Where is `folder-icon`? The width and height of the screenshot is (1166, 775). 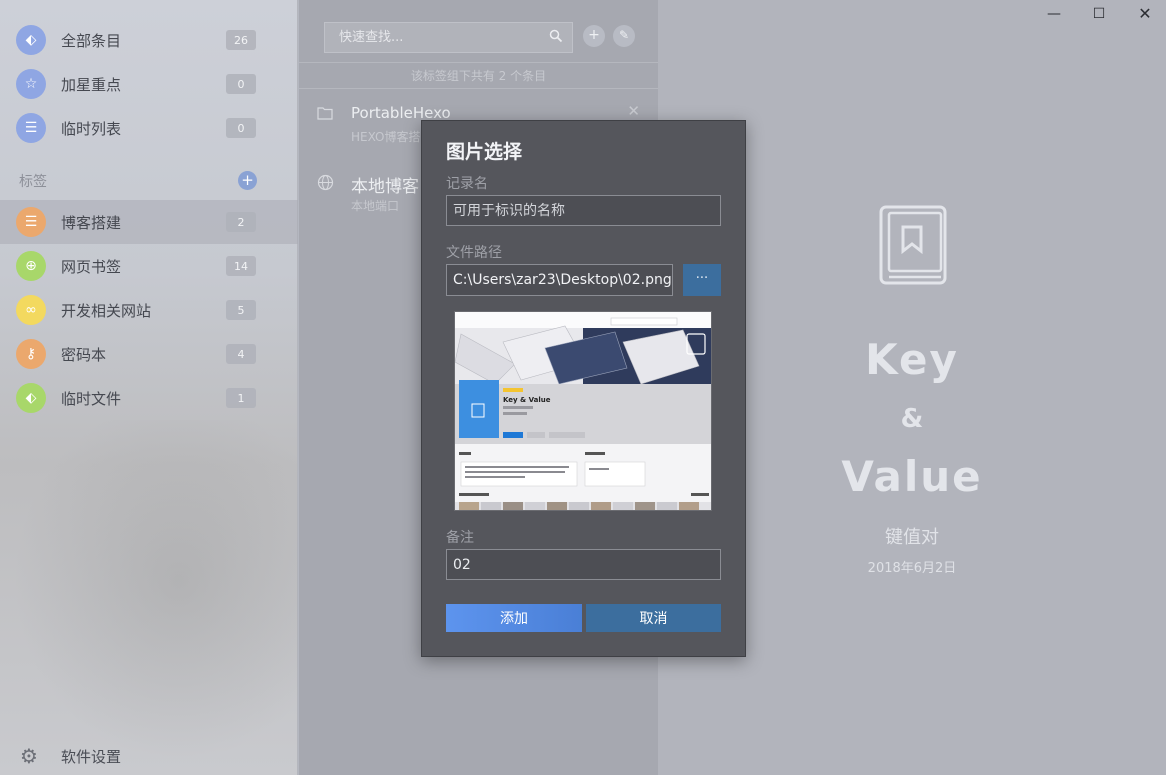
folder-icon is located at coordinates (325, 115).